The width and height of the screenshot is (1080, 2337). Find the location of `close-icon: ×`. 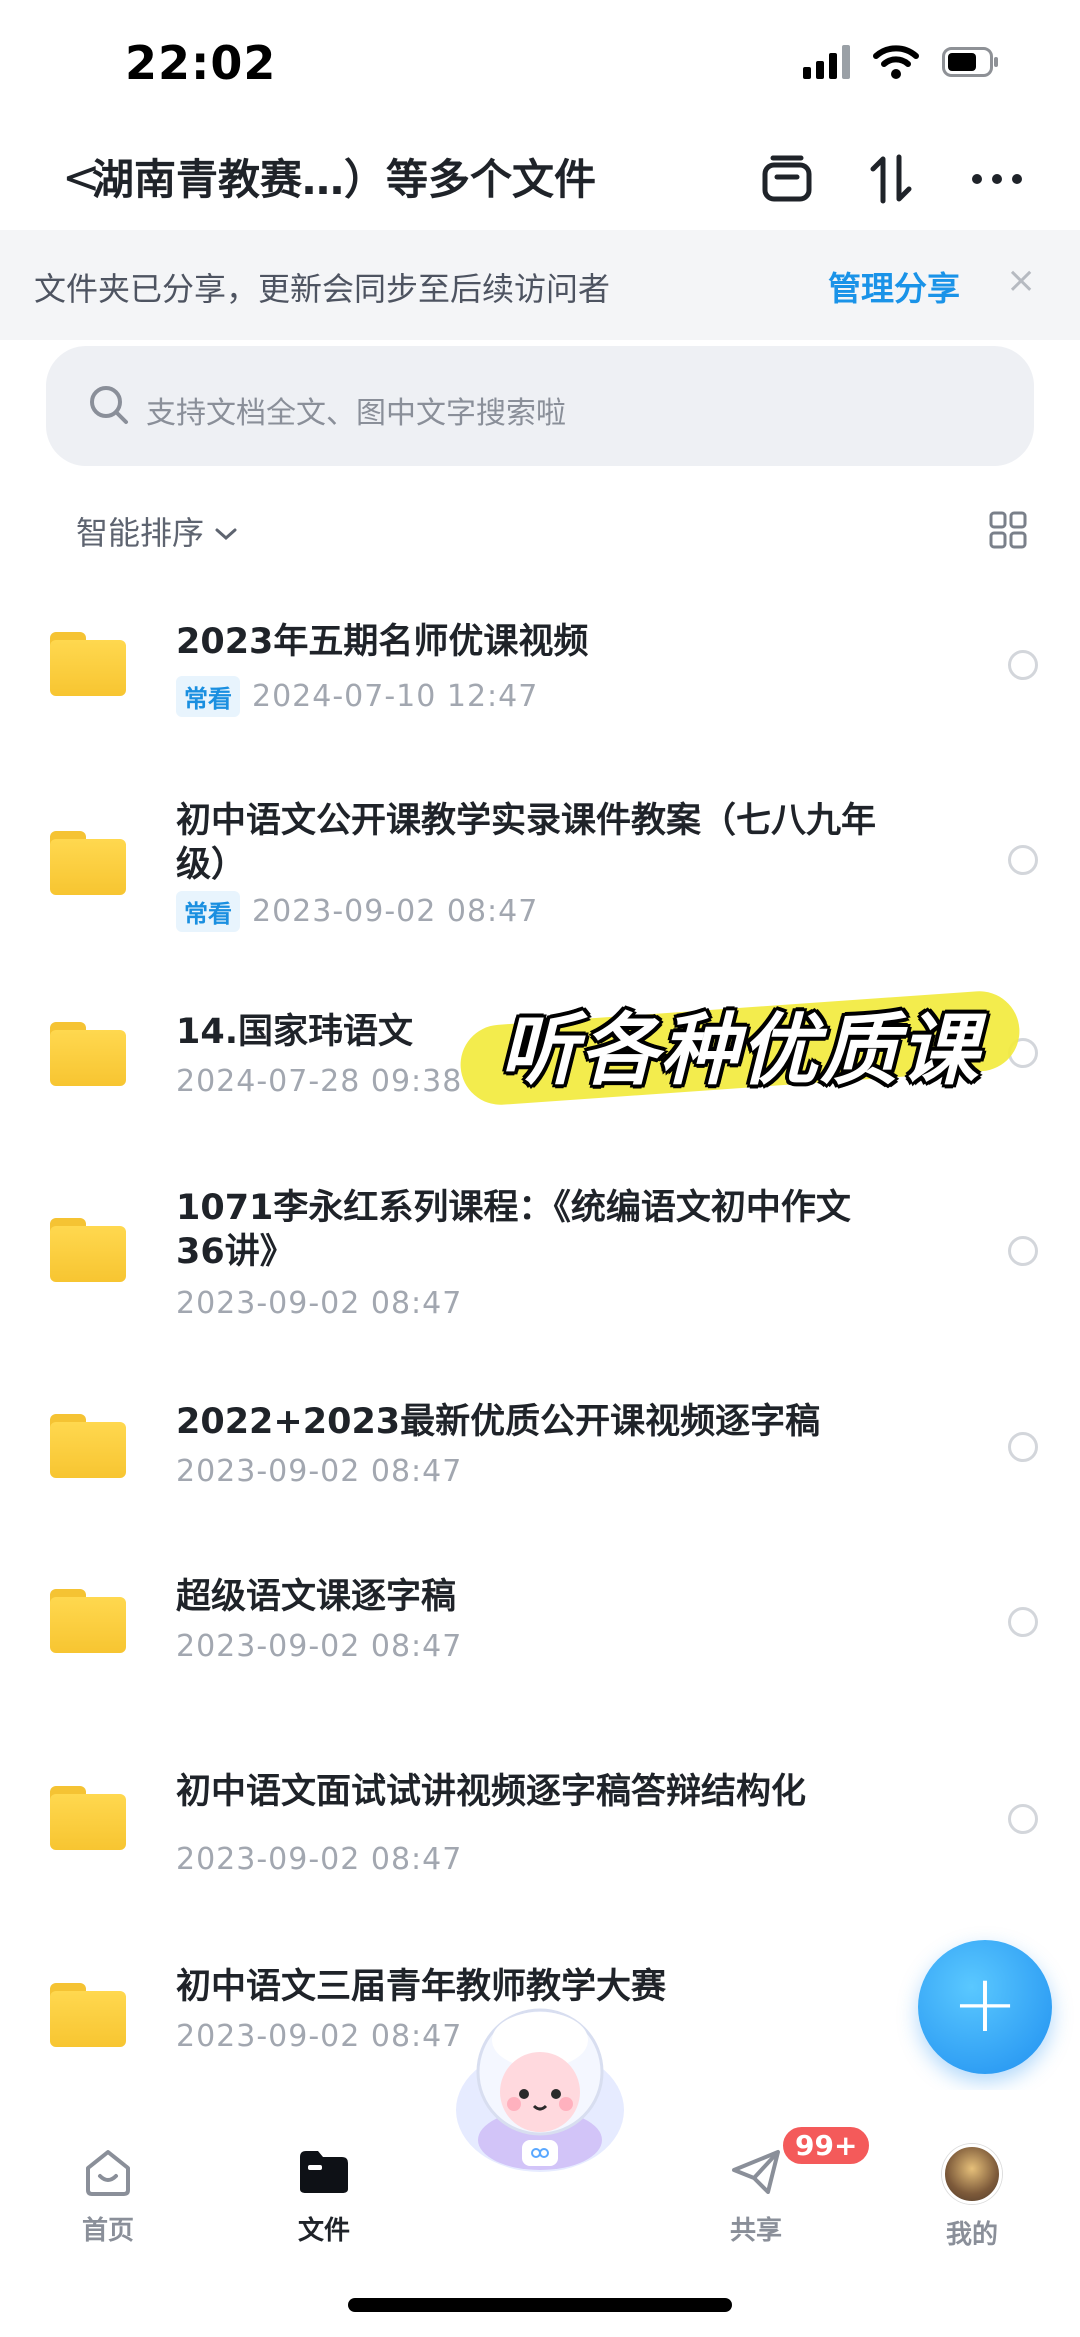

close-icon: × is located at coordinates (1021, 280).